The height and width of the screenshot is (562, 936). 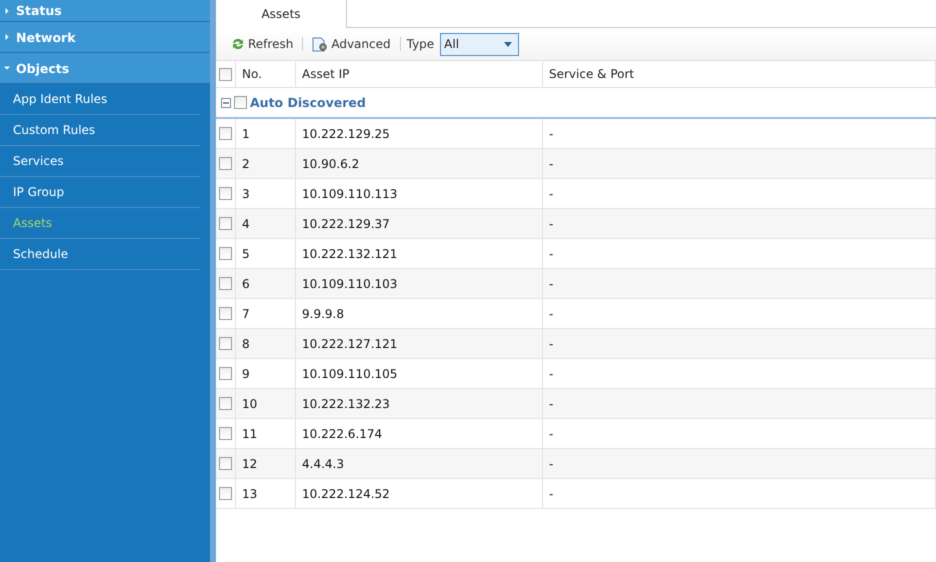 What do you see at coordinates (266, 284) in the screenshot?
I see `table-cell: 6` at bounding box center [266, 284].